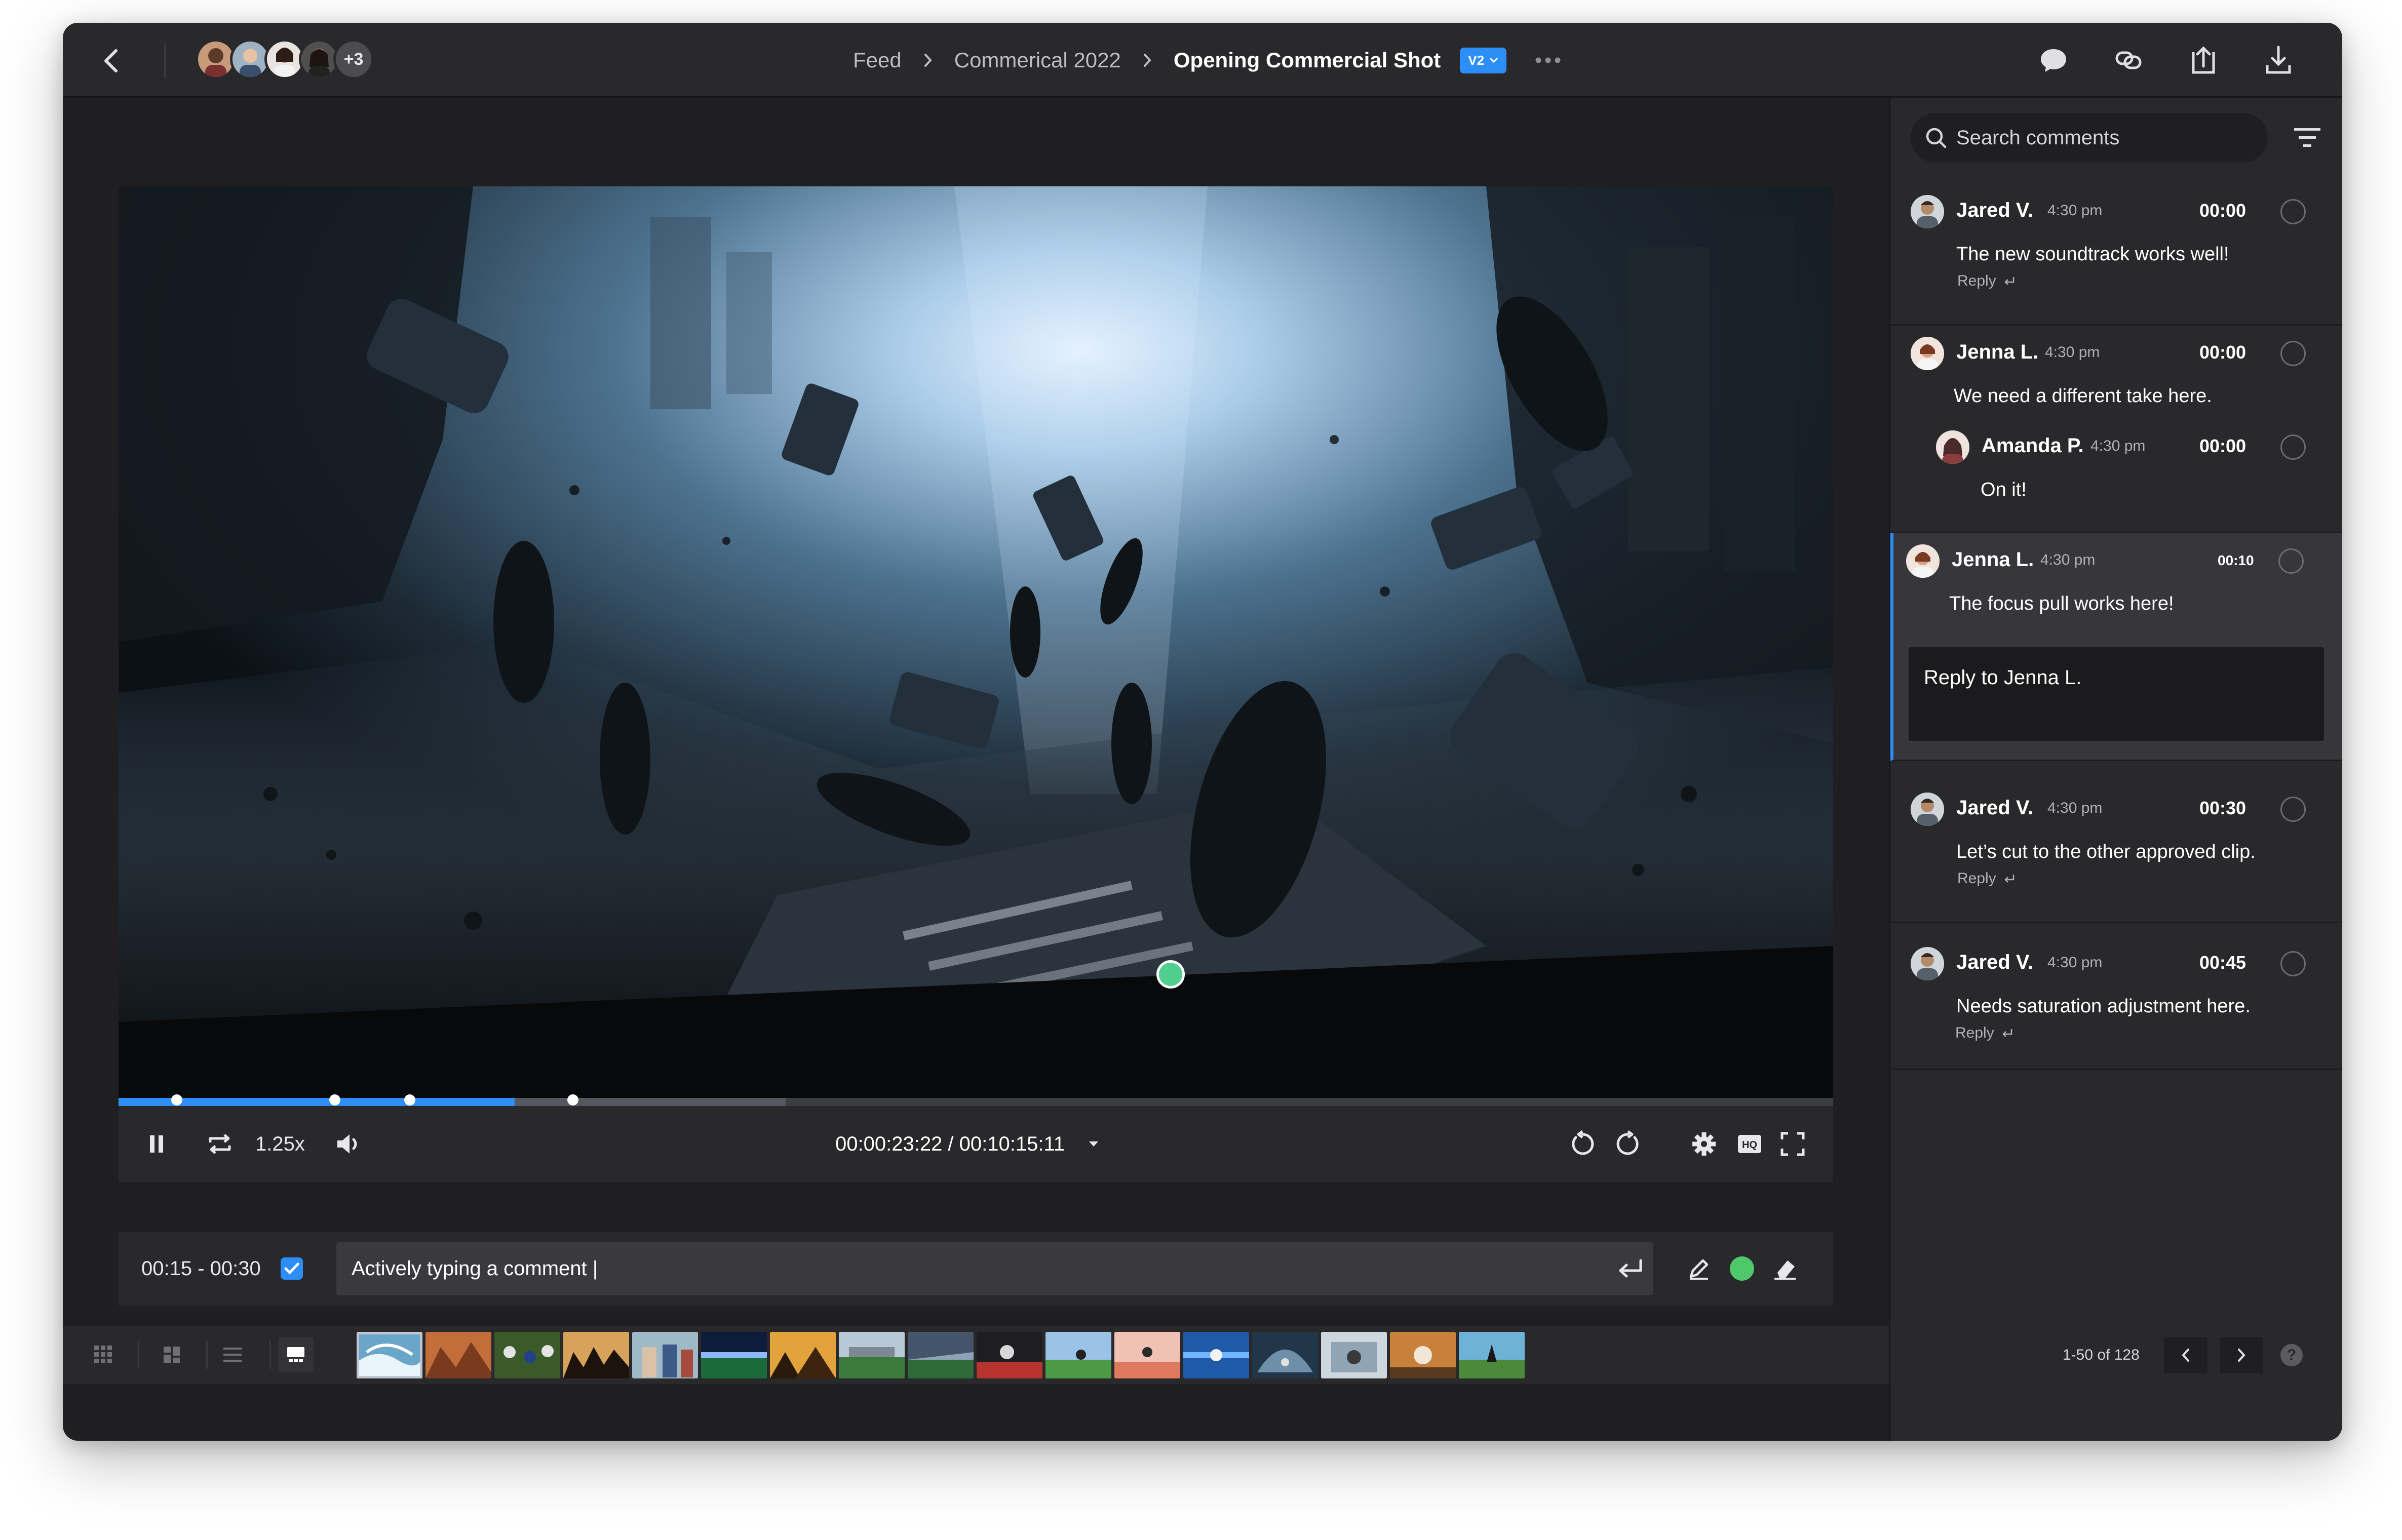 The height and width of the screenshot is (1540, 2402). Describe the element at coordinates (2092, 254) in the screenshot. I see `comment-text: The new soundtrack works well!` at that location.